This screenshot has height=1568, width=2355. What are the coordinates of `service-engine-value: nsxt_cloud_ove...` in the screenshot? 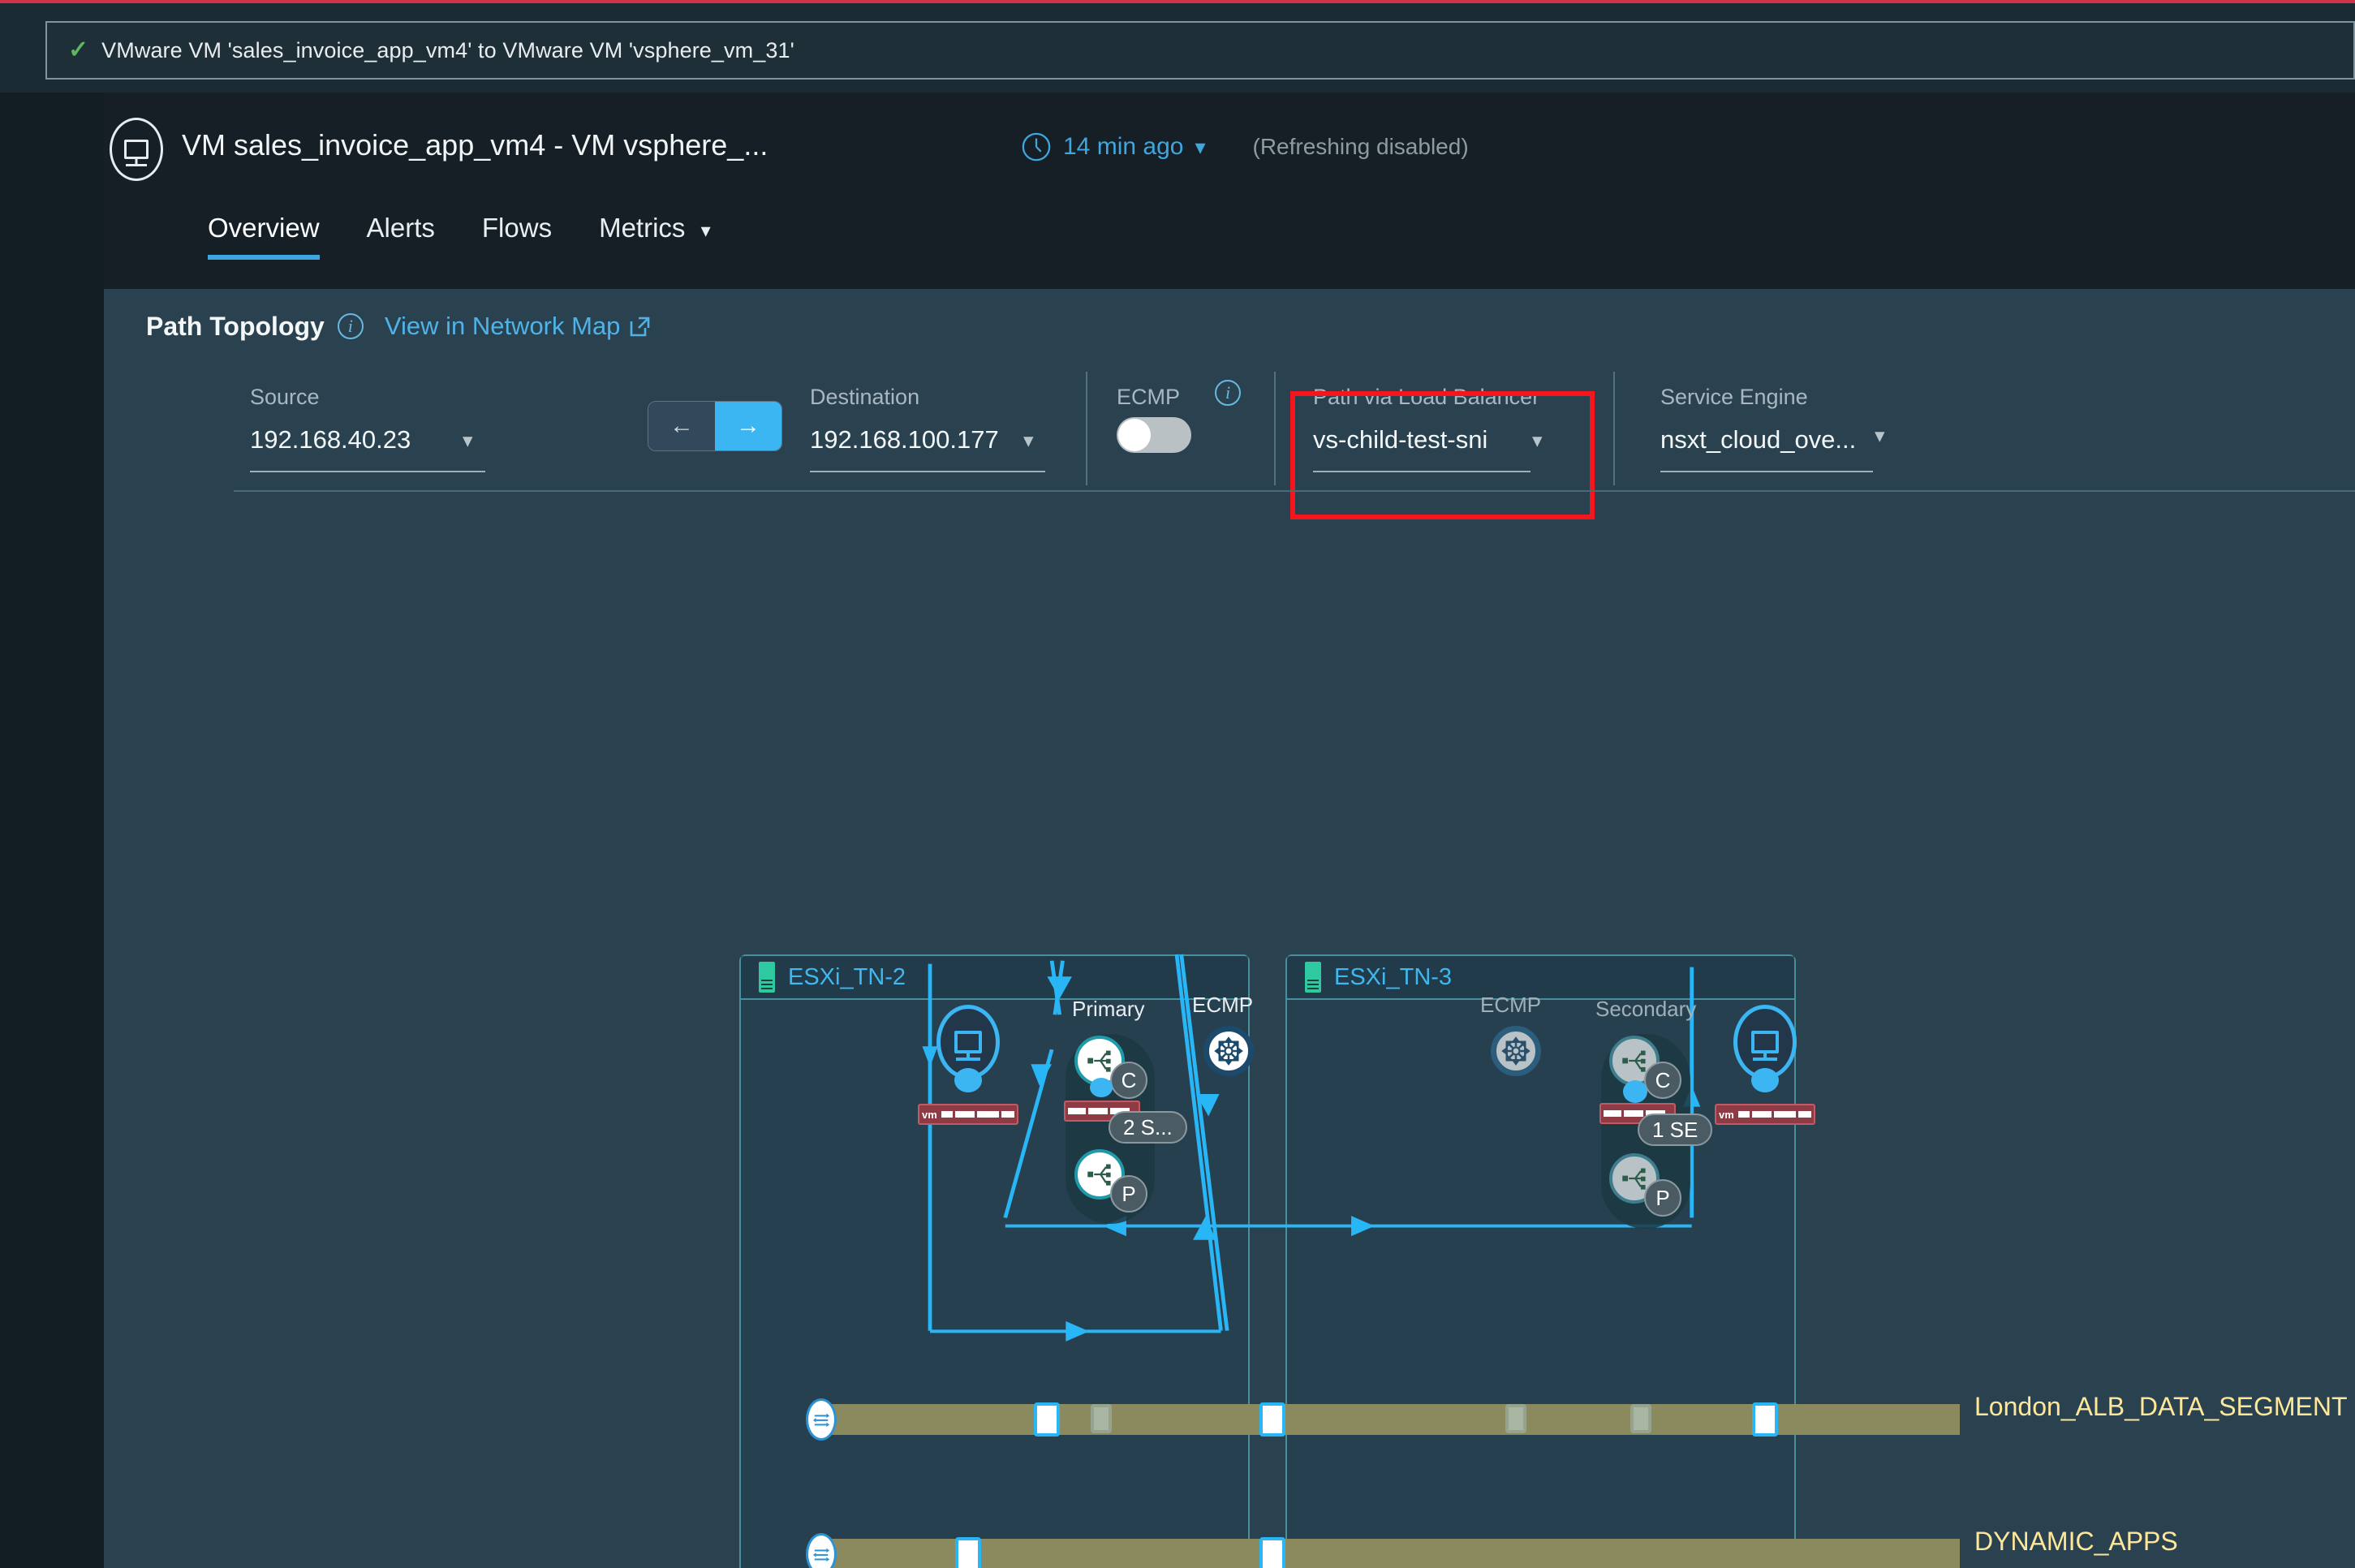 It's located at (1758, 440).